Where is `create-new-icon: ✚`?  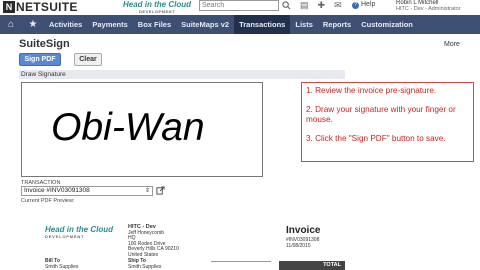
create-new-icon: ✚ is located at coordinates (322, 5).